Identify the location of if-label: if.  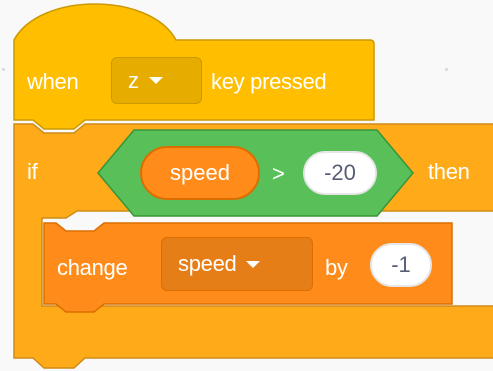
(32, 171).